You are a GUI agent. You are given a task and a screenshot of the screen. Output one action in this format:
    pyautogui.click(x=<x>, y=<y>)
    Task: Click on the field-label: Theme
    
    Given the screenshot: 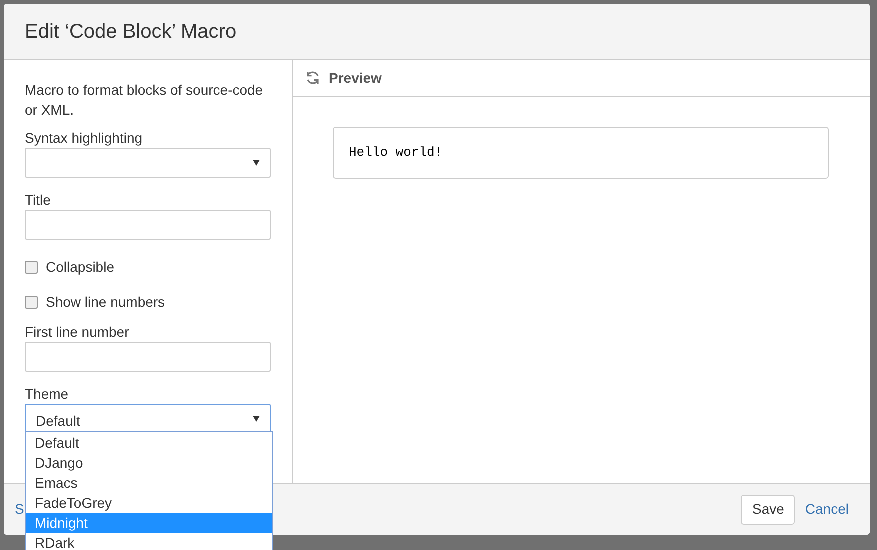 What is the action you would take?
    pyautogui.click(x=47, y=394)
    